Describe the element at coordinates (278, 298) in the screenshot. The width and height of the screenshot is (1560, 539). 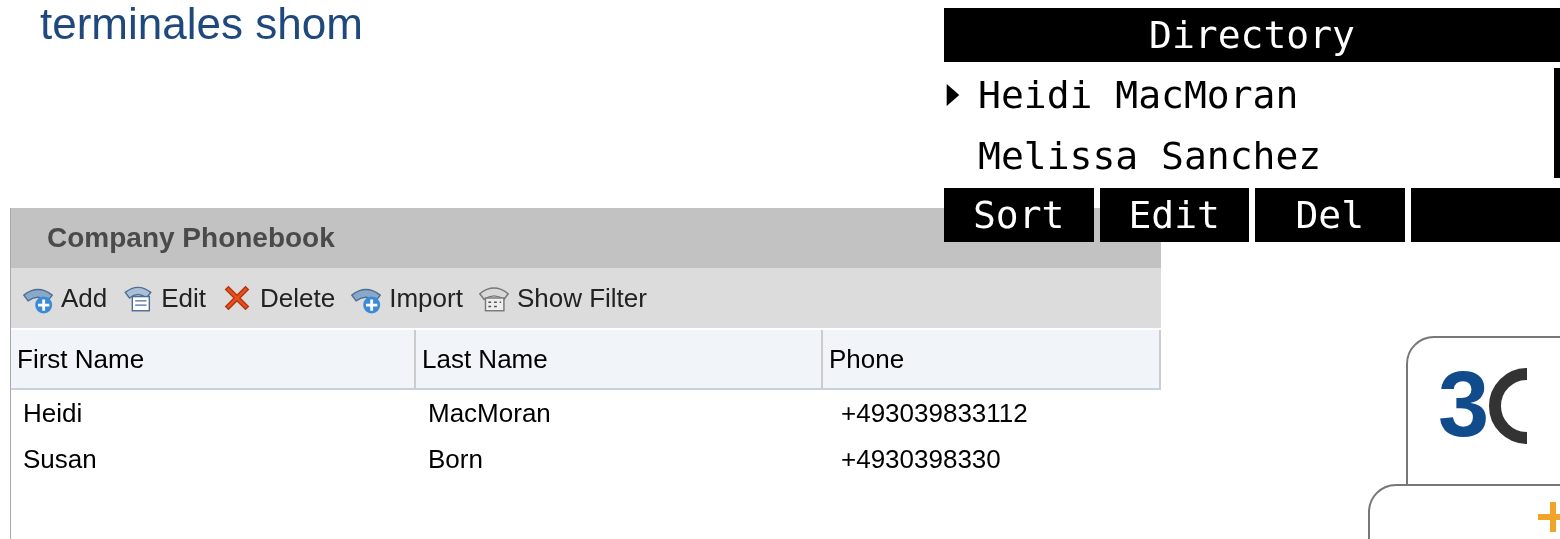
I see `toolbar-button: Delete` at that location.